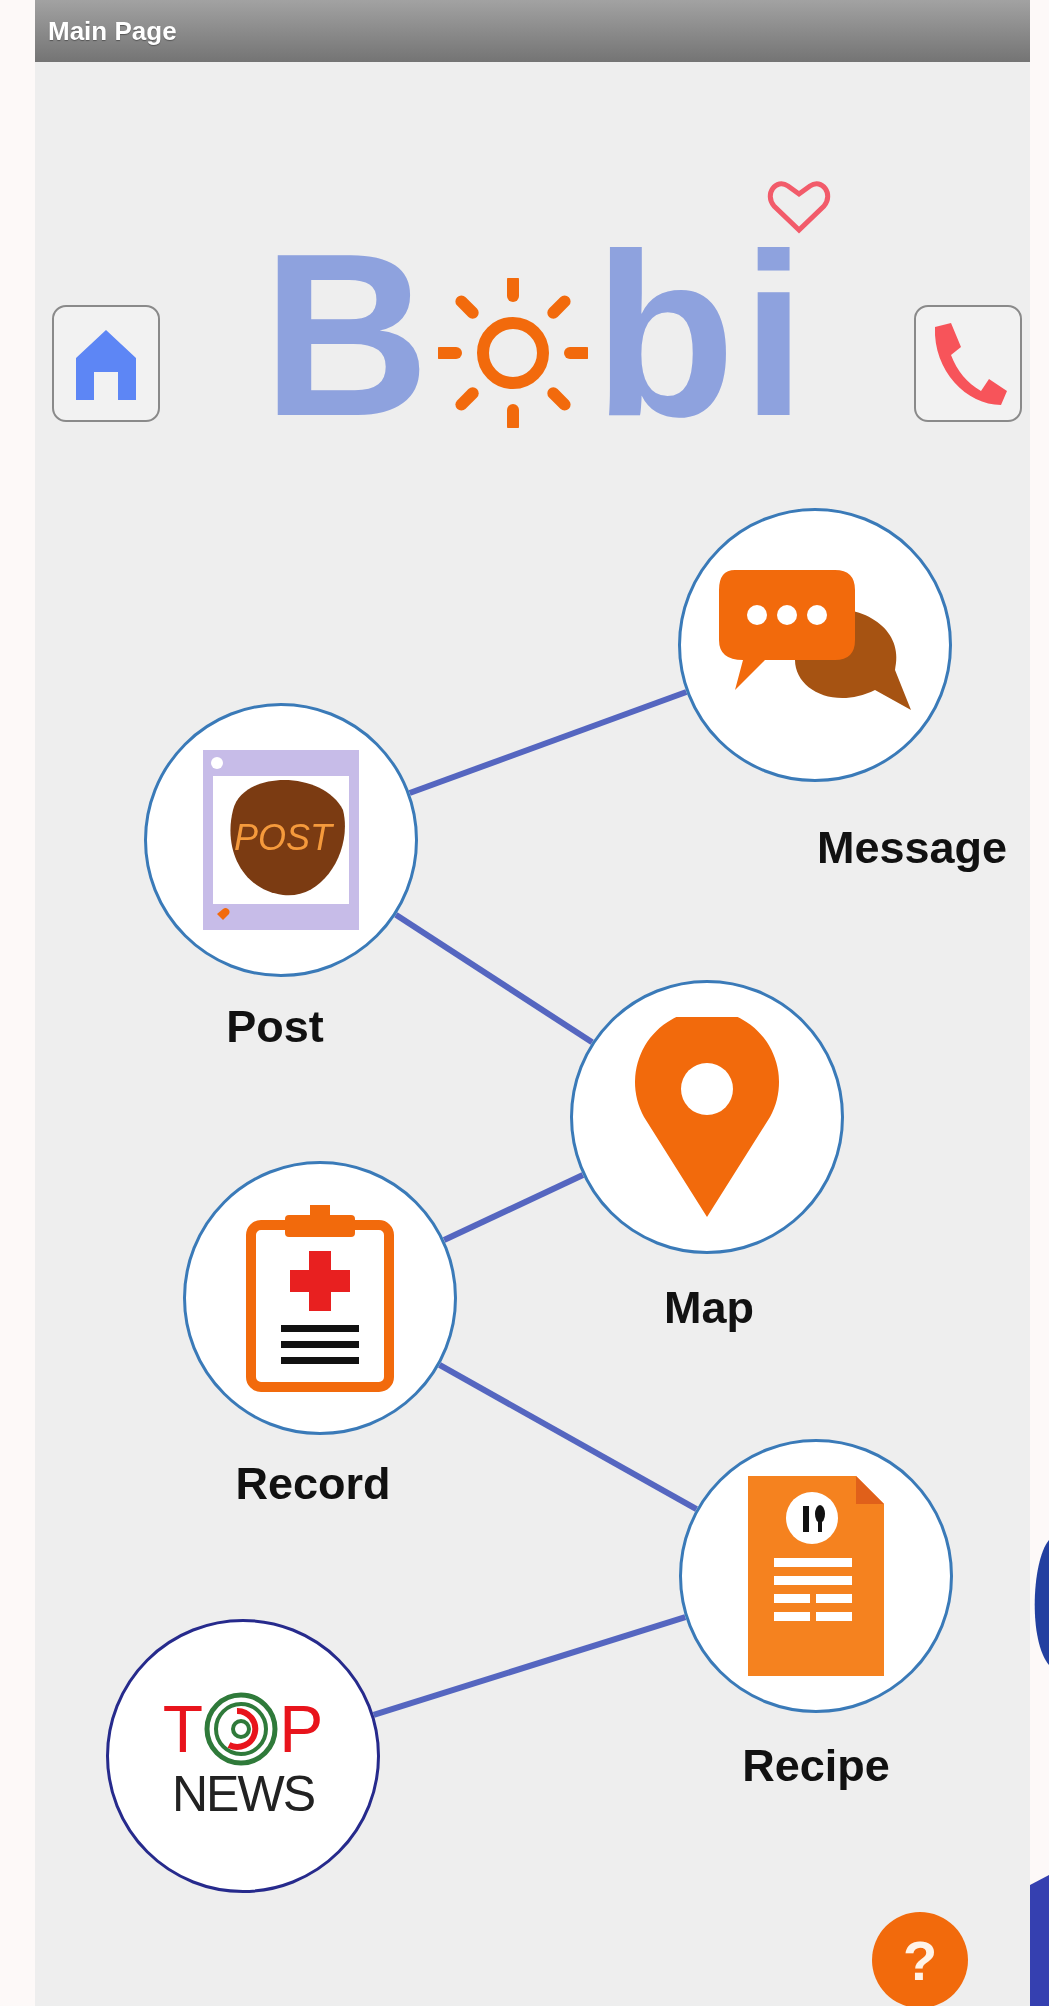 The height and width of the screenshot is (2006, 1049). Describe the element at coordinates (243, 1794) in the screenshot. I see `news-logo-text: NEWS` at that location.